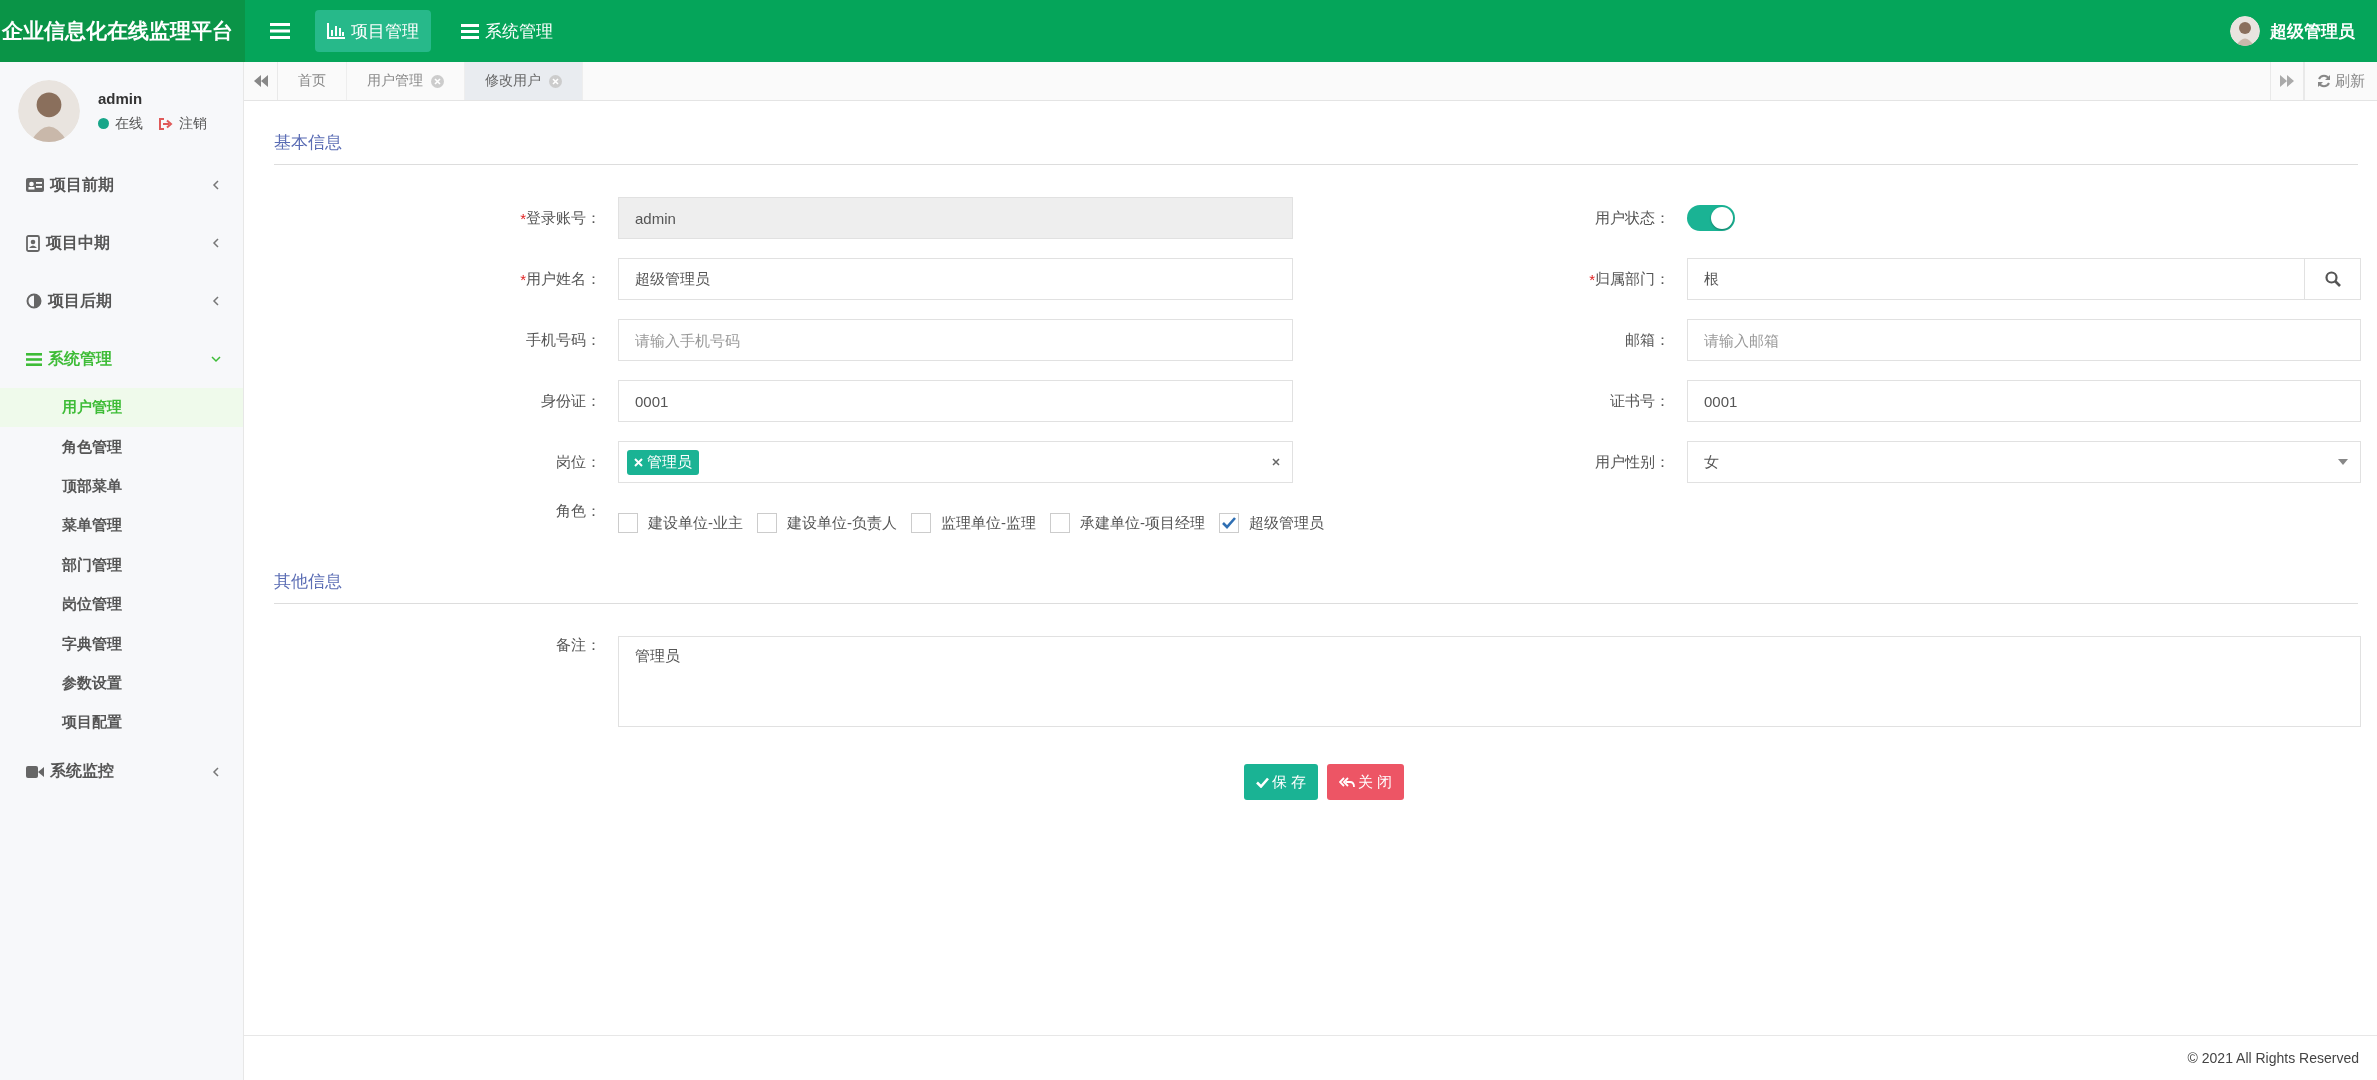 The image size is (2377, 1080). What do you see at coordinates (638, 462) in the screenshot?
I see `remove-icon` at bounding box center [638, 462].